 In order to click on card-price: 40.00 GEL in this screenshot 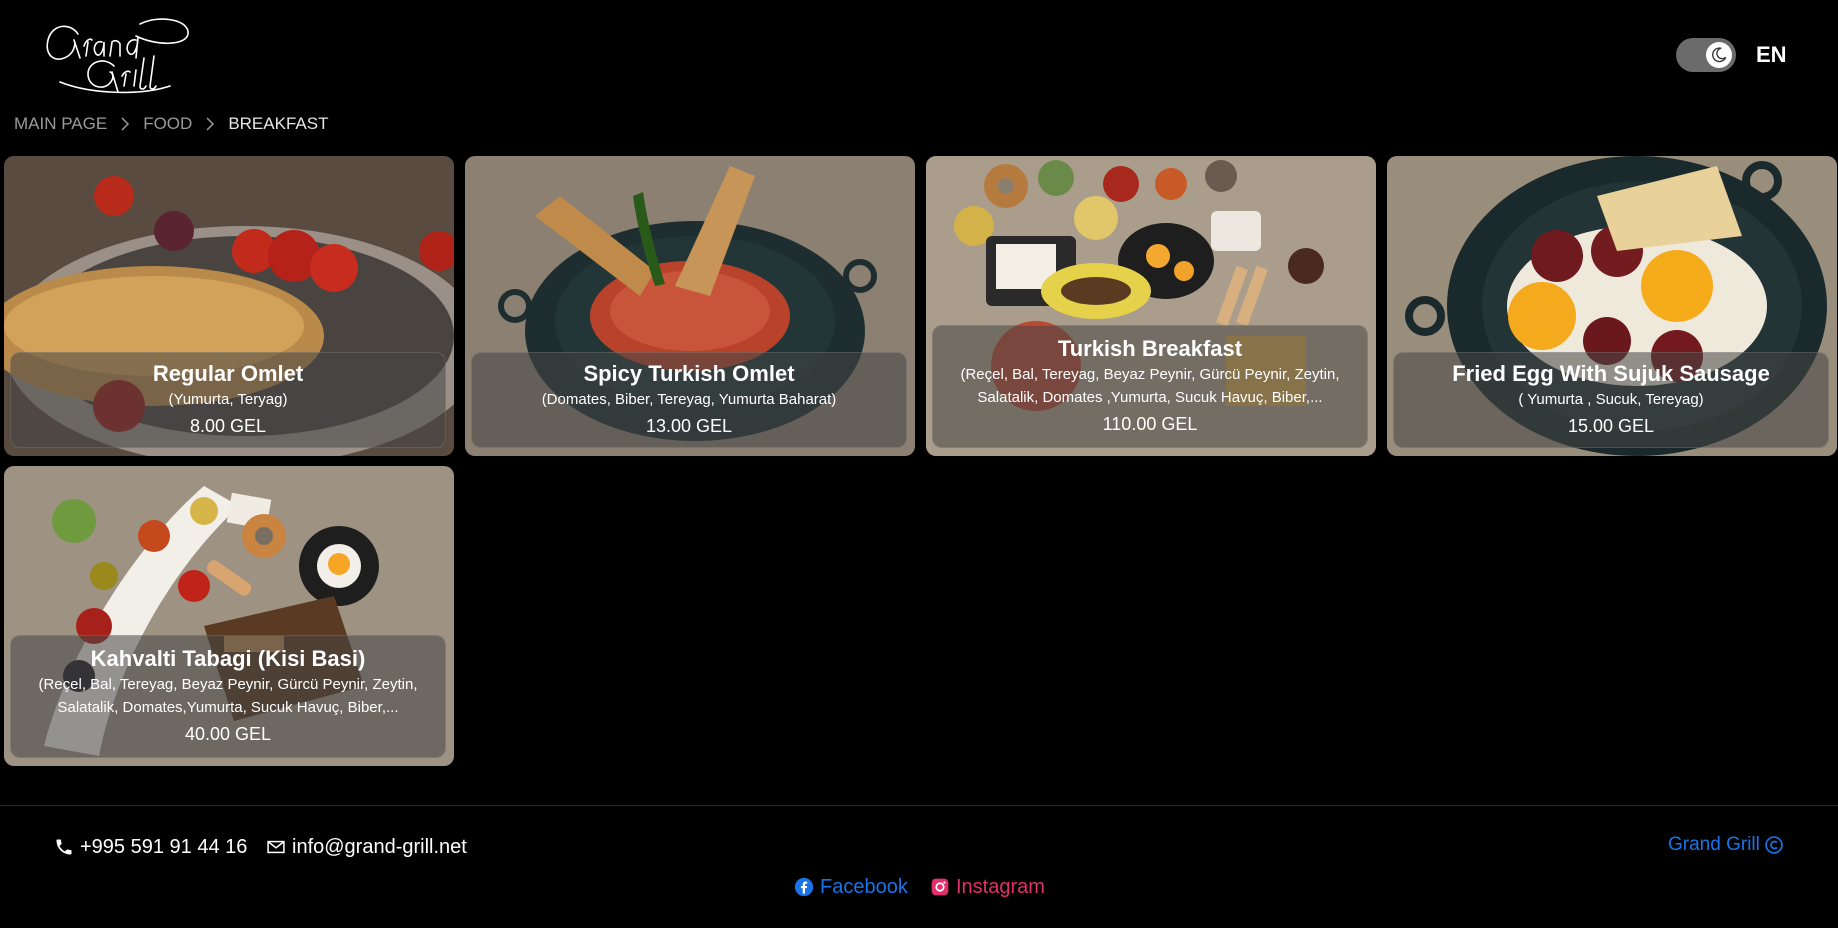, I will do `click(228, 734)`.